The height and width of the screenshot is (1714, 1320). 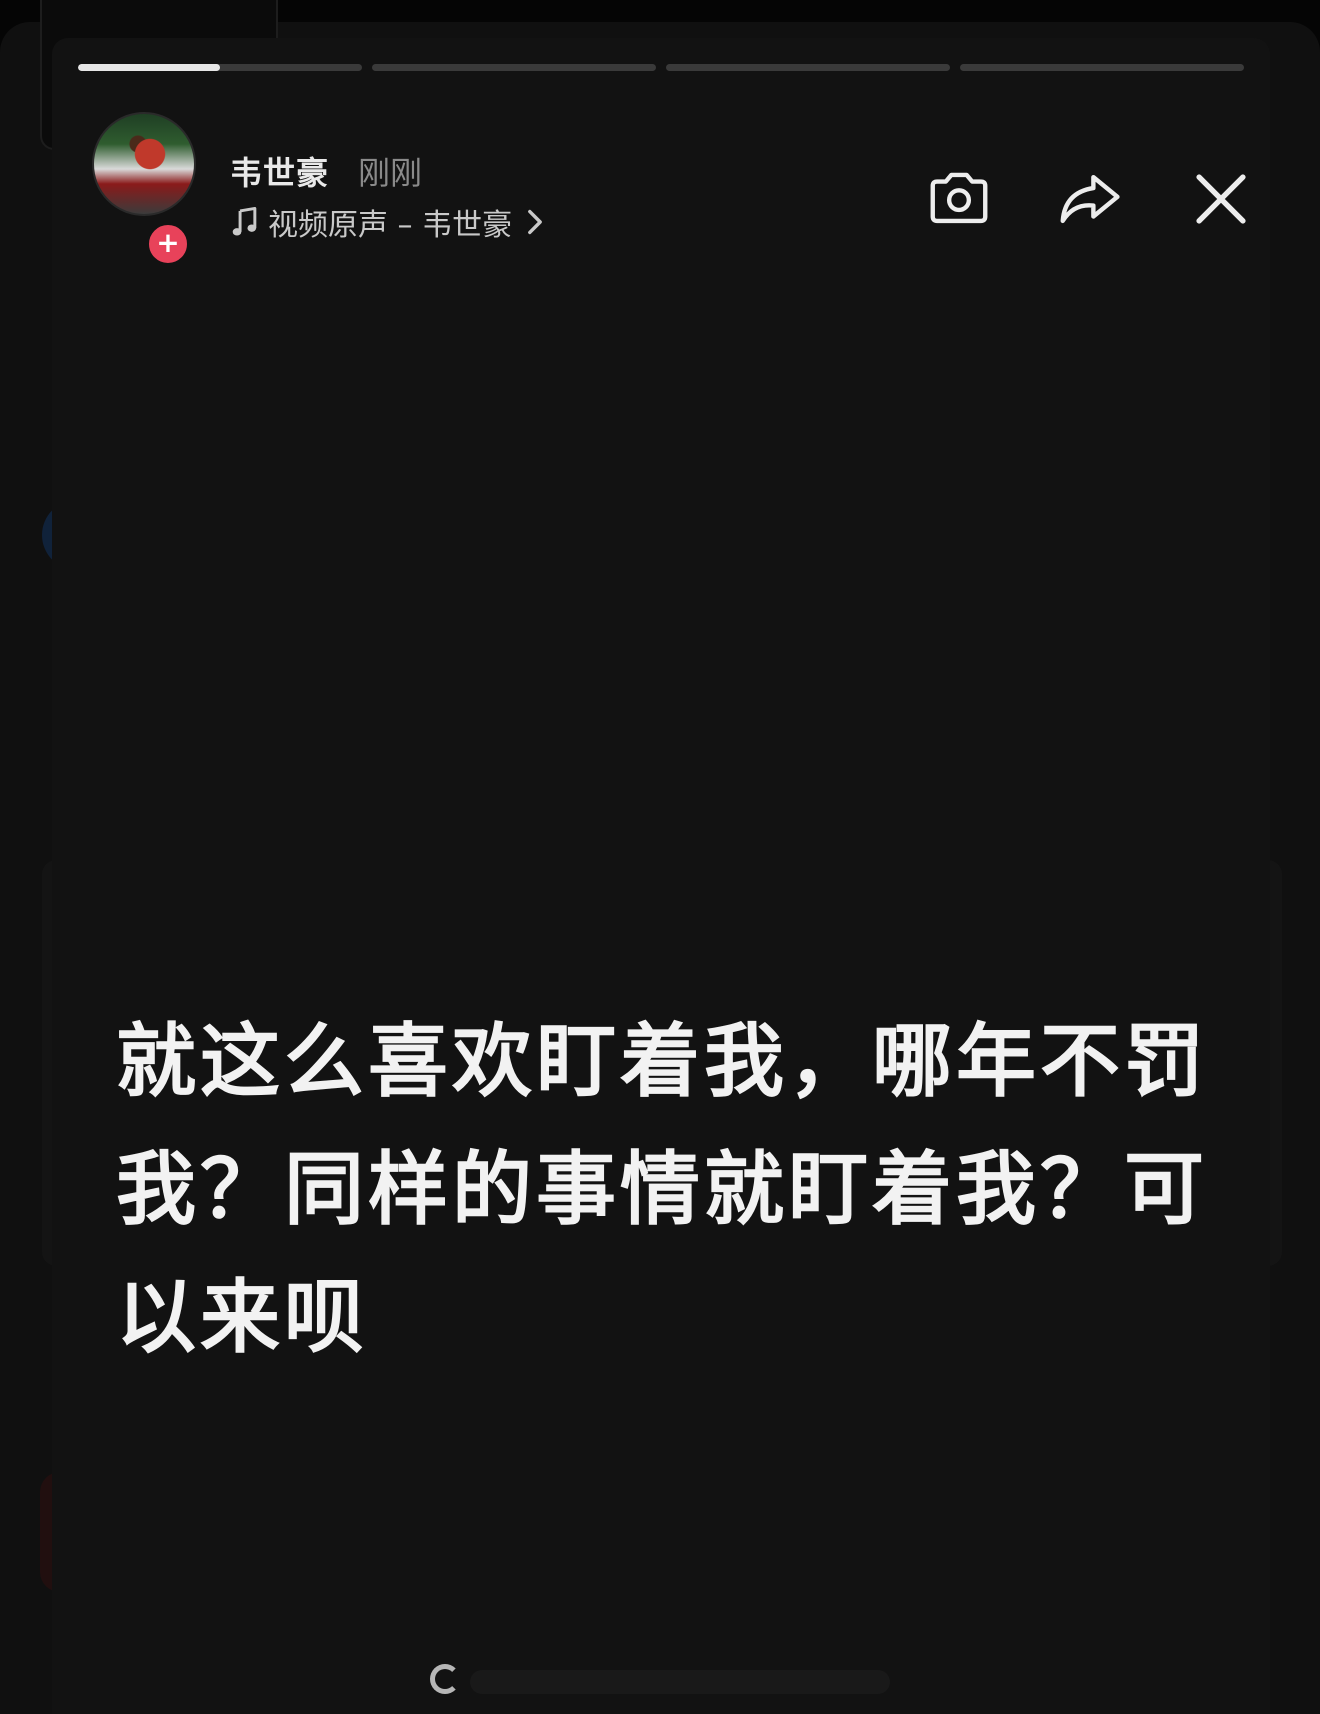 I want to click on story-header: + 韦世豪 刚刚 视频原声 – 韦世豪, so click(x=669, y=189).